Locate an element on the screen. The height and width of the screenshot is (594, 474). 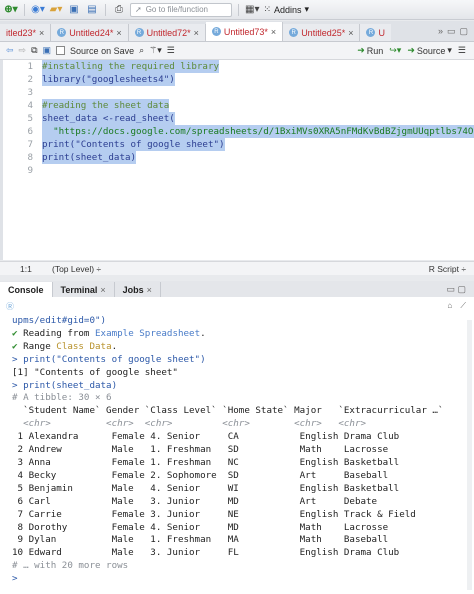
tab-console: Console is located at coordinates (26, 289).